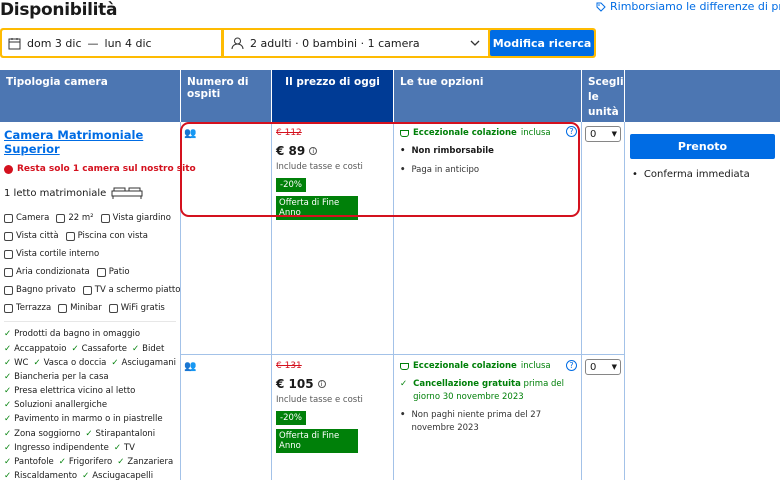 The width and height of the screenshot is (780, 481). I want to click on garden-view-icon, so click(105, 218).